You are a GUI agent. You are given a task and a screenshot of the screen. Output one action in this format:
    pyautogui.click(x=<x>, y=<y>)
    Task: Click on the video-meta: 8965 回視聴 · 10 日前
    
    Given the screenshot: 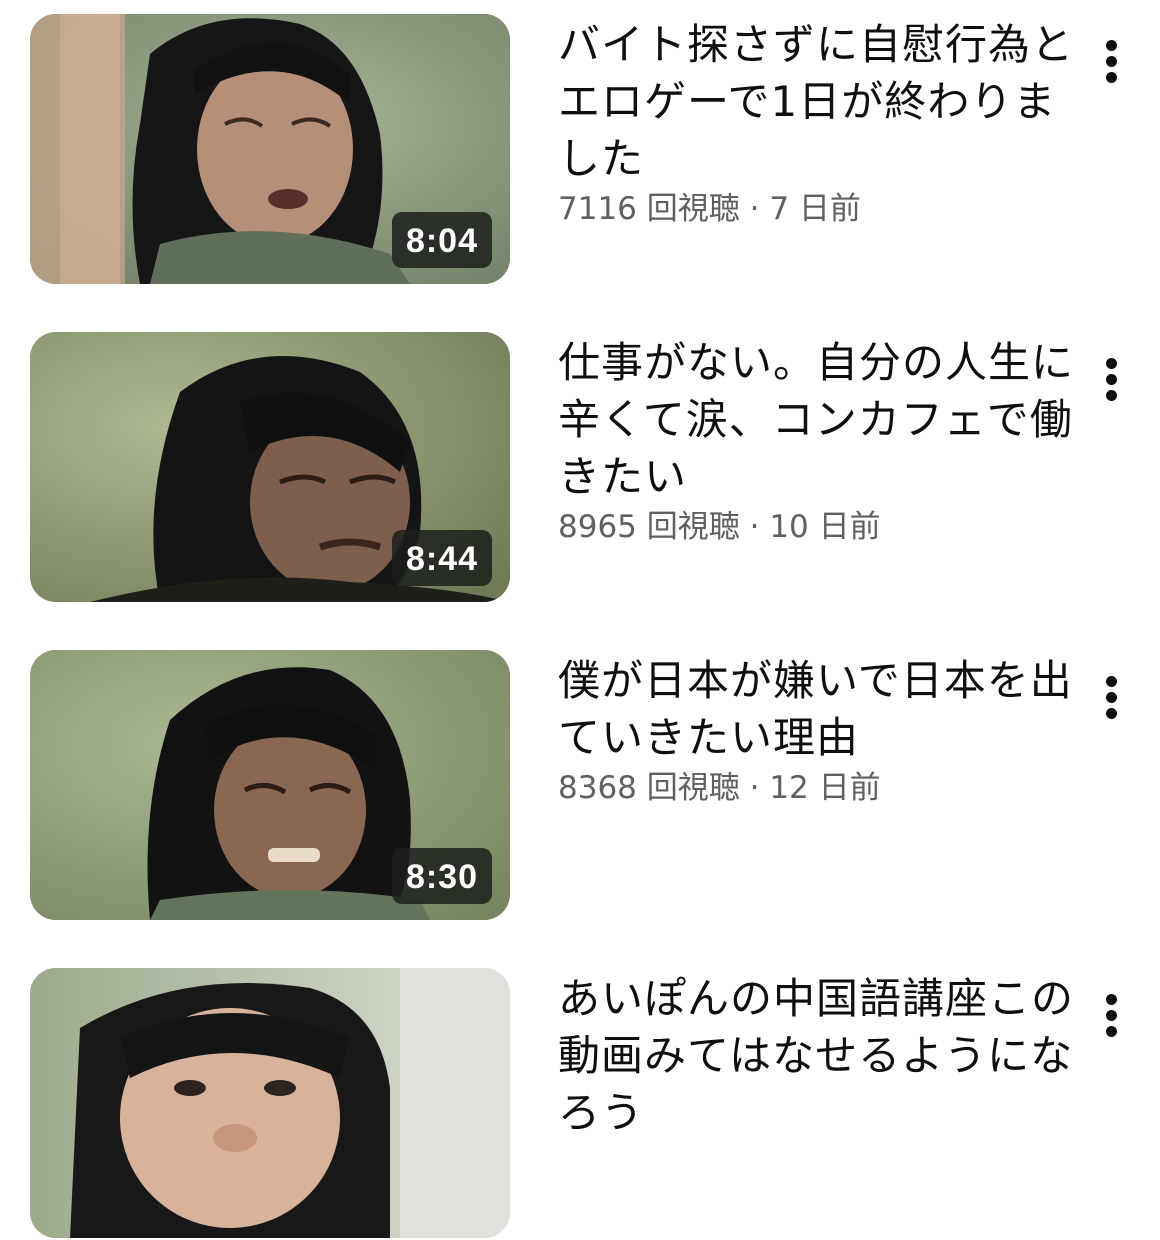 What is the action you would take?
    pyautogui.click(x=818, y=527)
    